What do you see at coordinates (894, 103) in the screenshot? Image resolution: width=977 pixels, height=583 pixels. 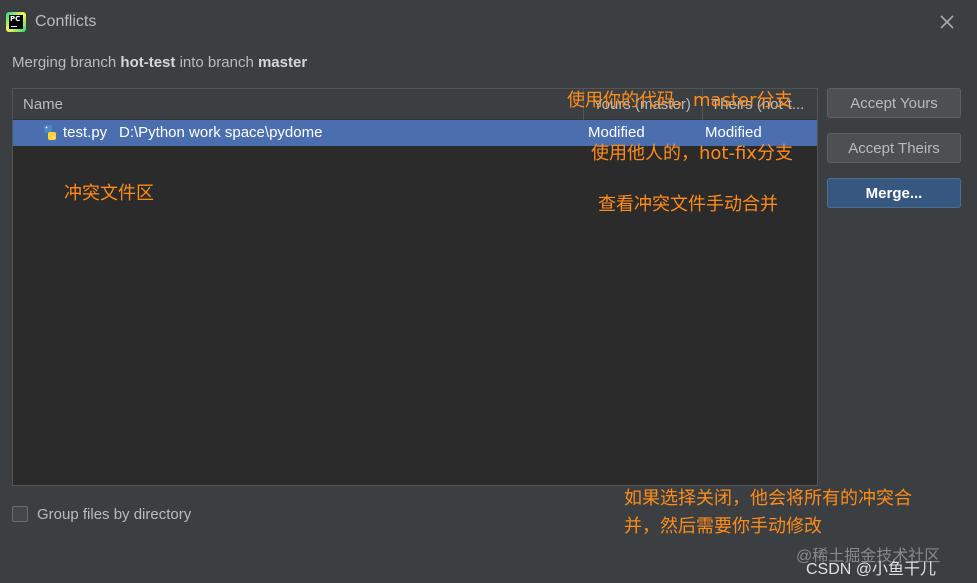 I see `accept-yours-button: Accept Yours` at bounding box center [894, 103].